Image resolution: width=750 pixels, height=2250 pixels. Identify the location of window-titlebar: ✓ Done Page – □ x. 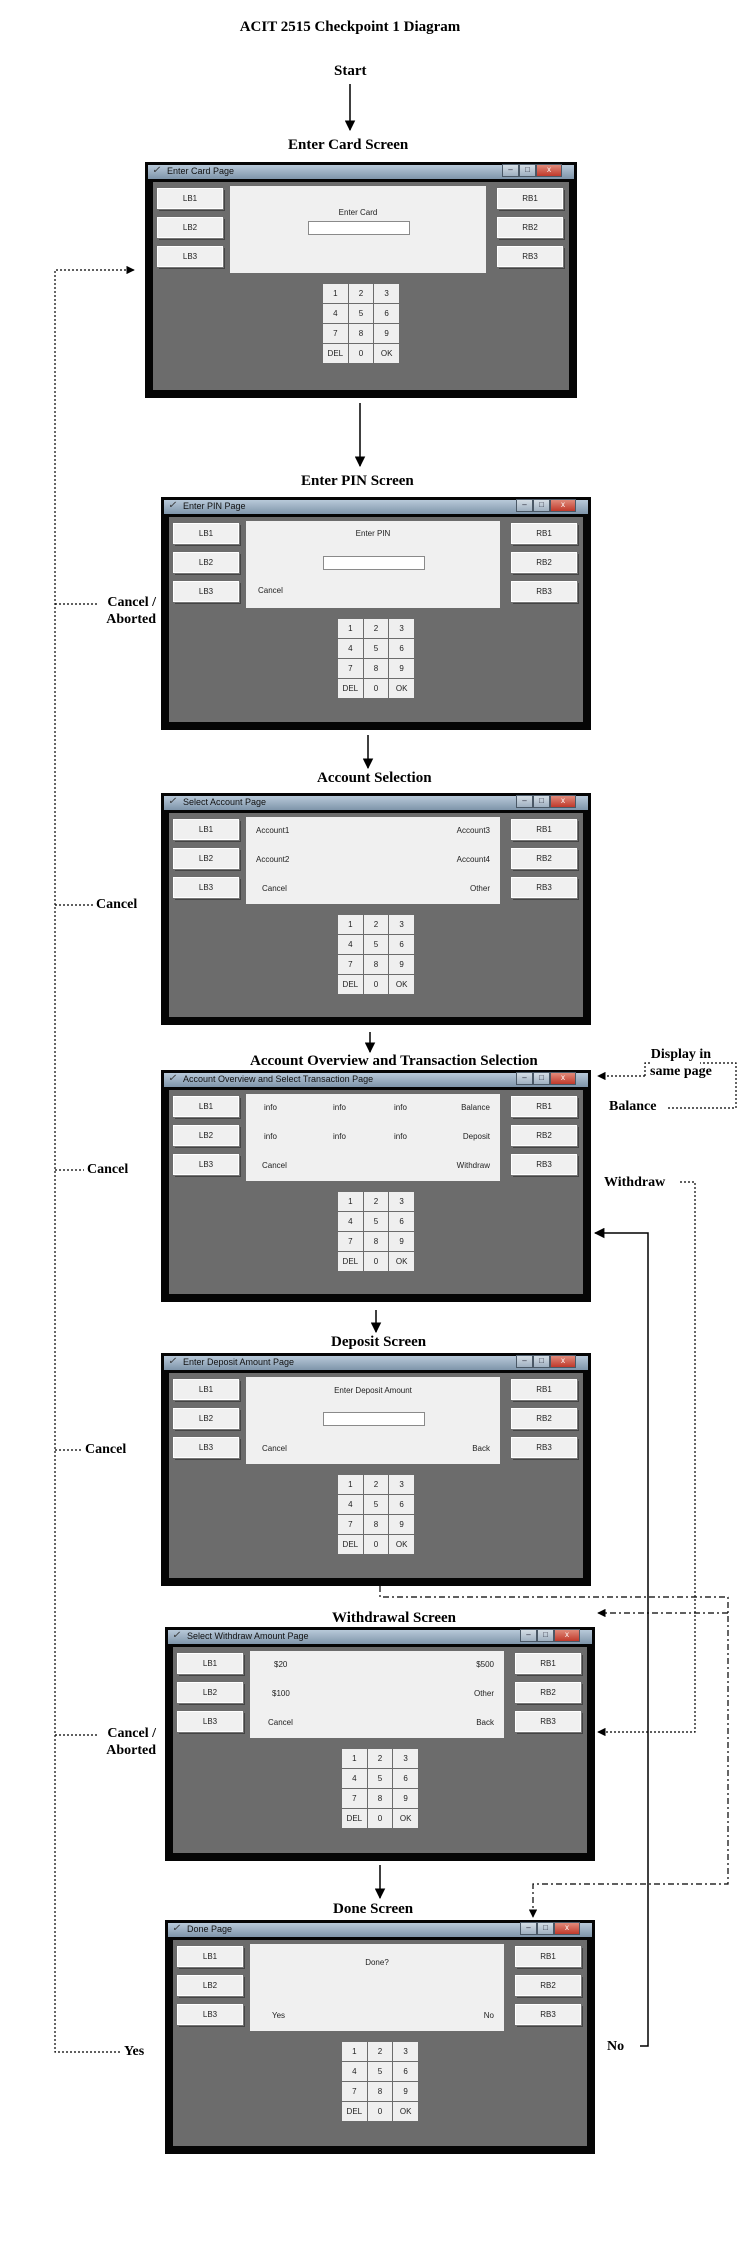
(380, 1929).